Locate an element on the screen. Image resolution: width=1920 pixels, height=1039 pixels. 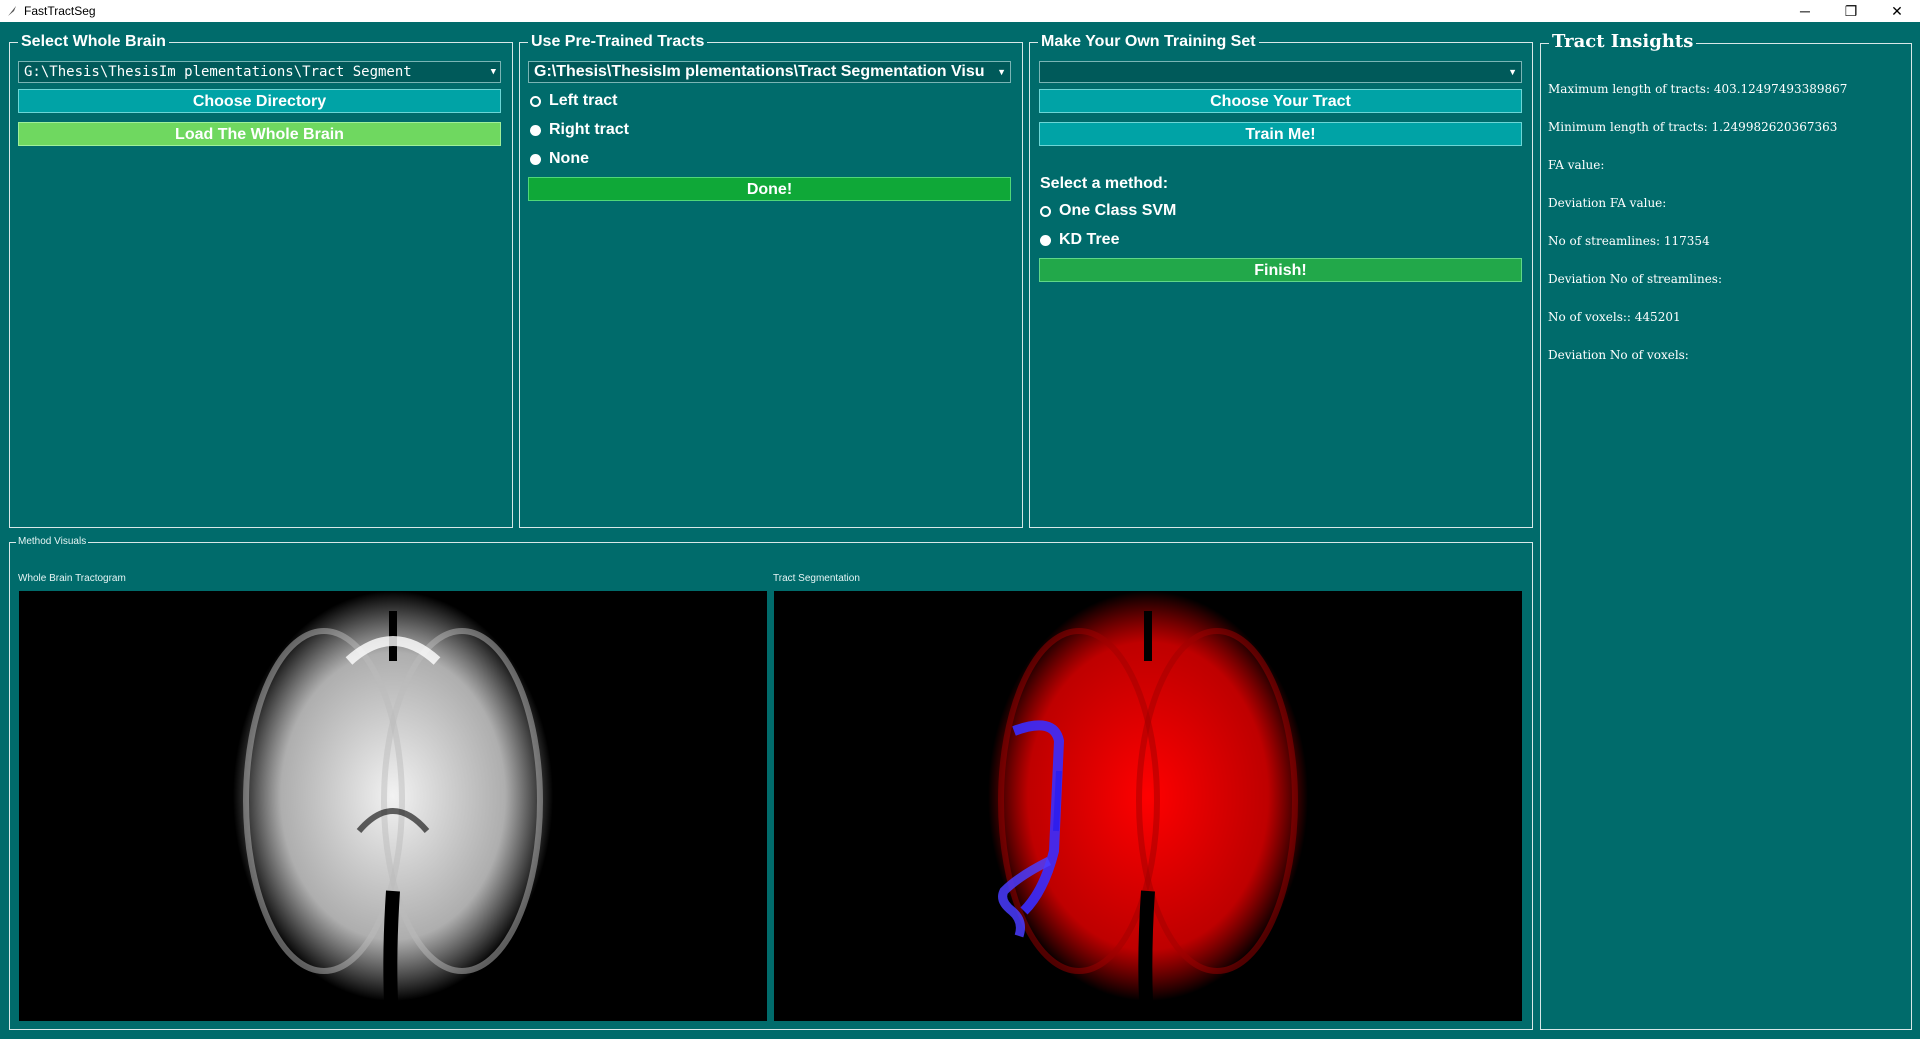
minimize-button: ─ is located at coordinates (1805, 11).